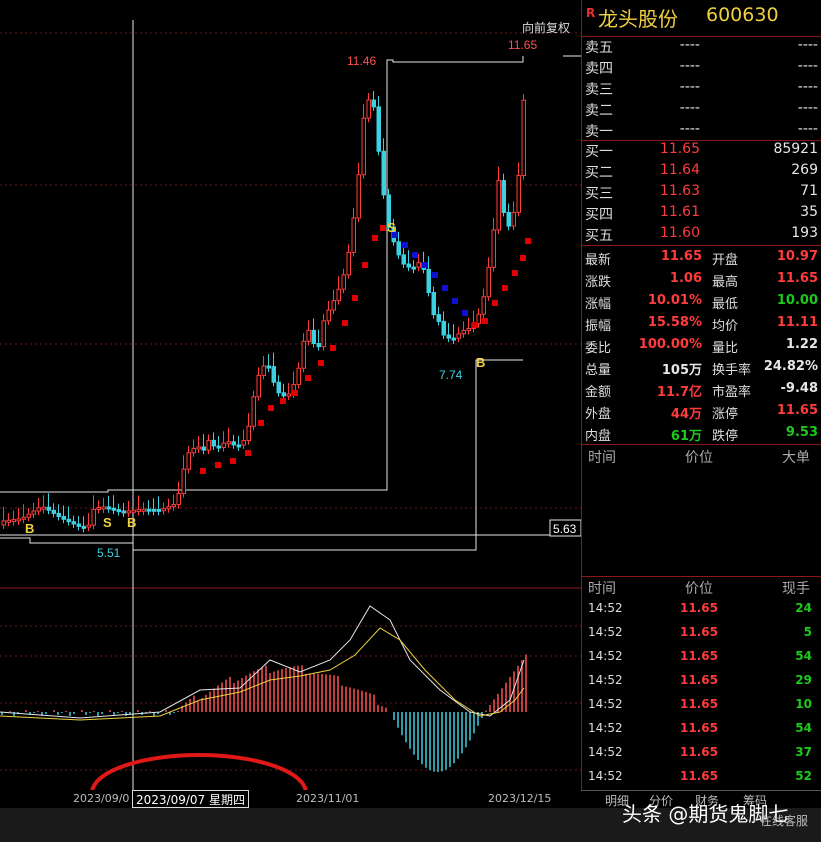 Image resolution: width=821 pixels, height=842 pixels. What do you see at coordinates (797, 300) in the screenshot?
I see `stat-value: 10.00` at bounding box center [797, 300].